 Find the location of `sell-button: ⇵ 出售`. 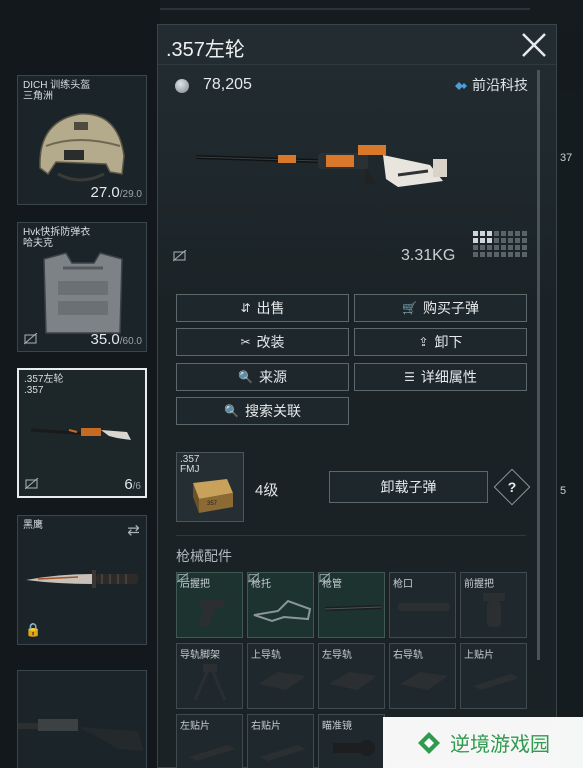

sell-button: ⇵ 出售 is located at coordinates (262, 308).